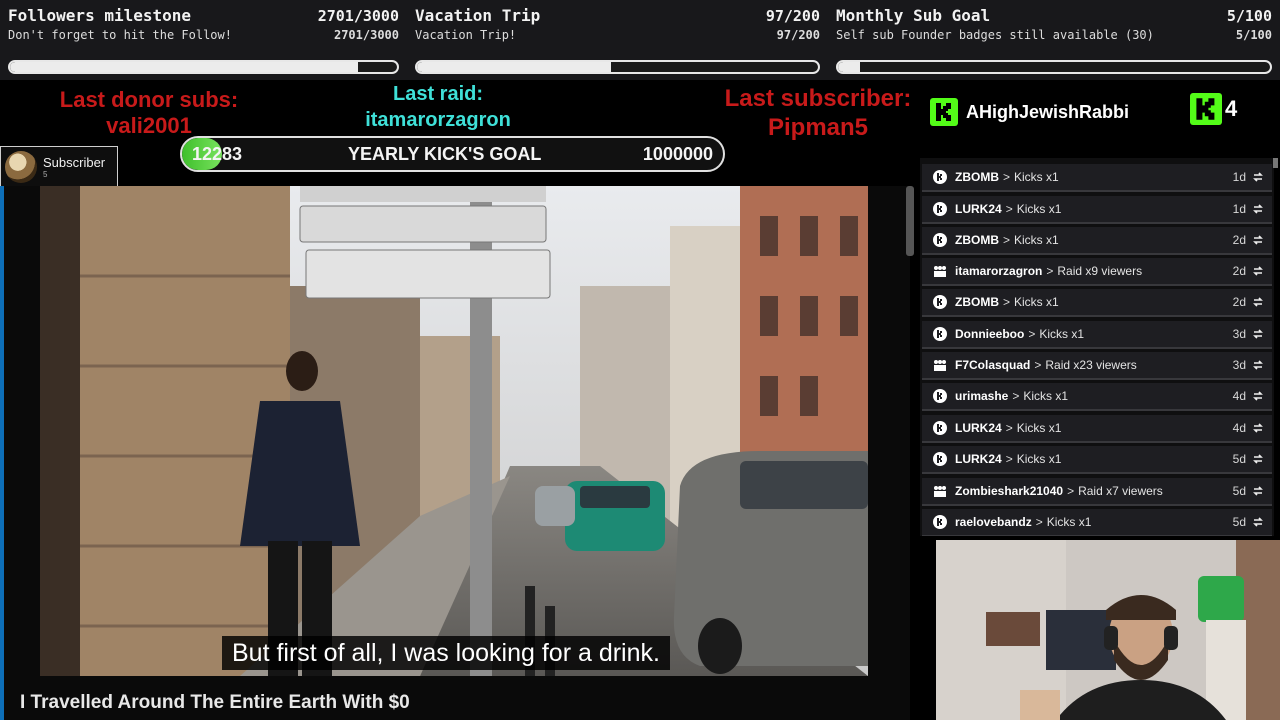 This screenshot has width=1280, height=720. I want to click on last-subscriber-name: Pipman5, so click(818, 127).